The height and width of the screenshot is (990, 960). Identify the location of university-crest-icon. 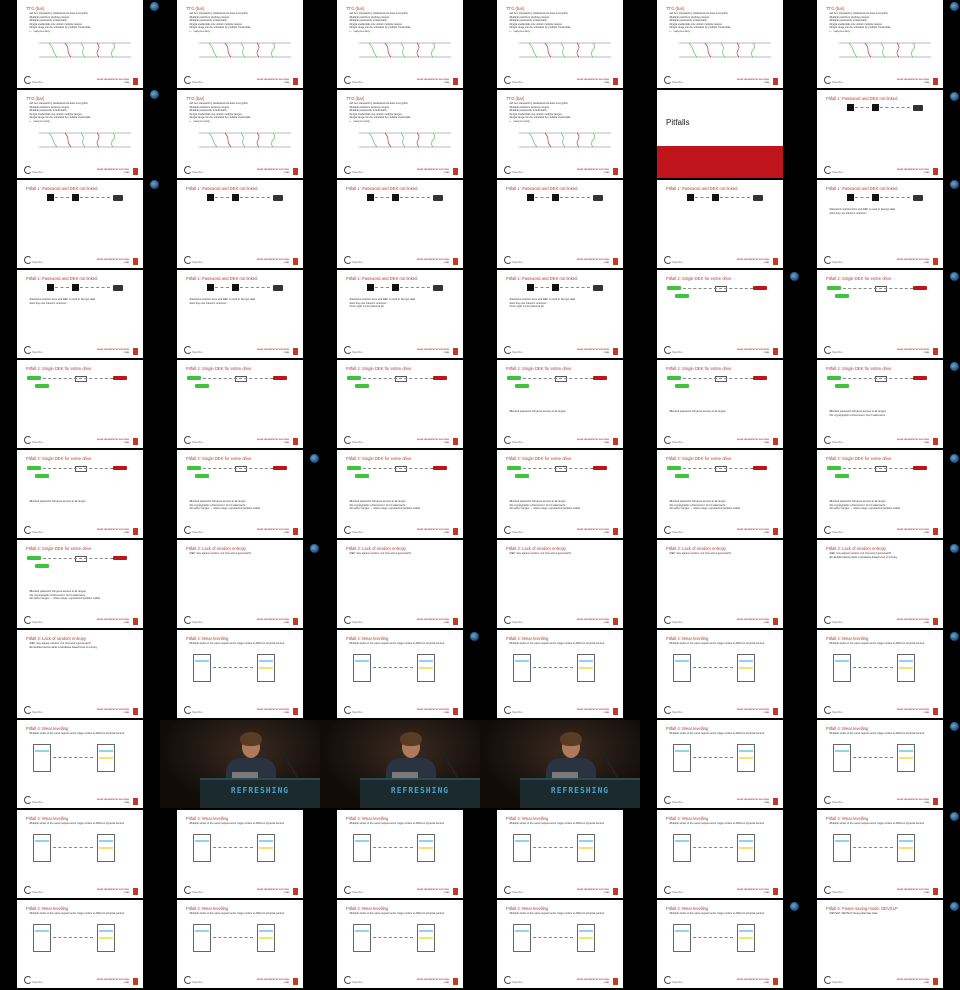
(455, 711).